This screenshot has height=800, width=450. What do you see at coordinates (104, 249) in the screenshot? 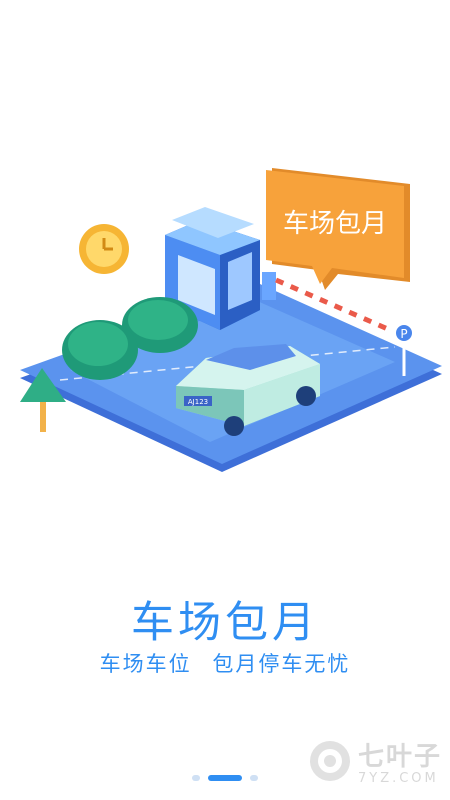
I see `clock-icon` at bounding box center [104, 249].